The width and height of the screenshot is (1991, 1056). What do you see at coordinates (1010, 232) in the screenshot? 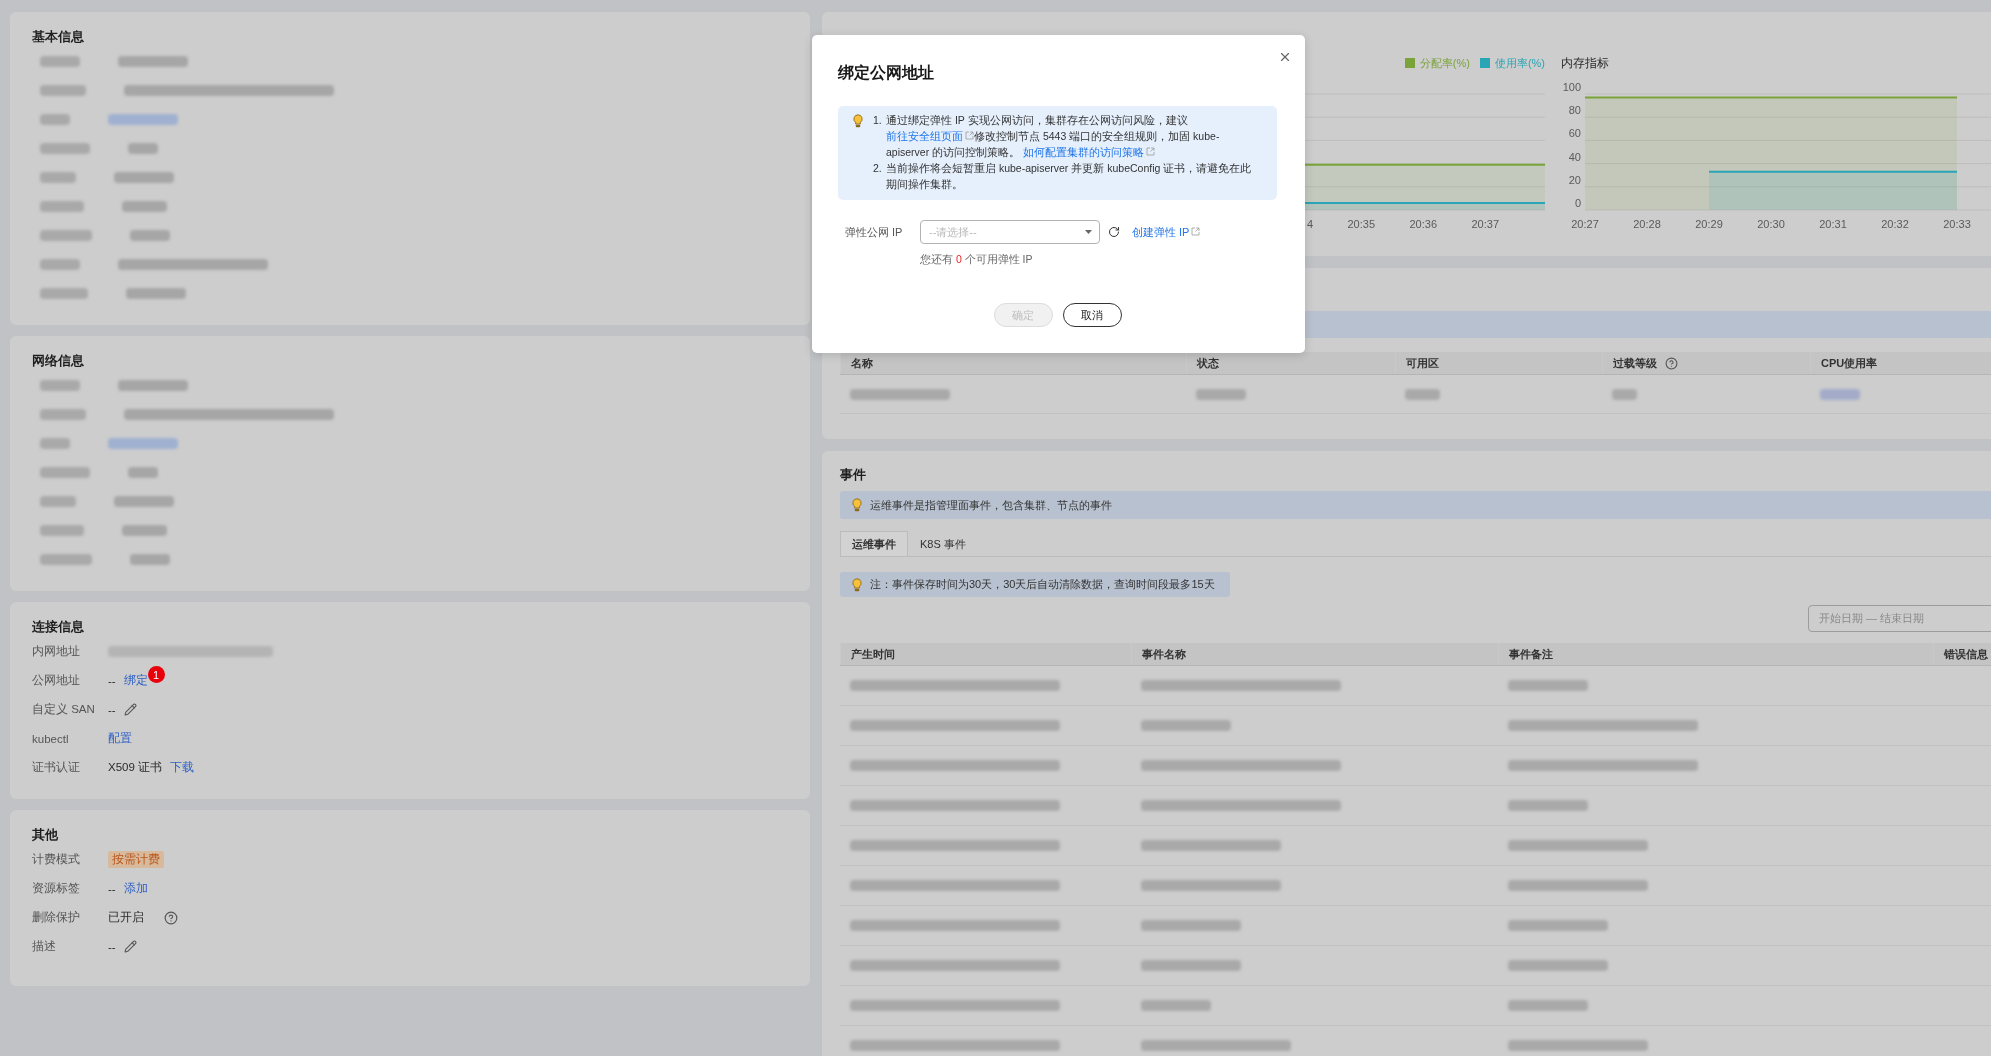
I see `select-field: --请选择--` at bounding box center [1010, 232].